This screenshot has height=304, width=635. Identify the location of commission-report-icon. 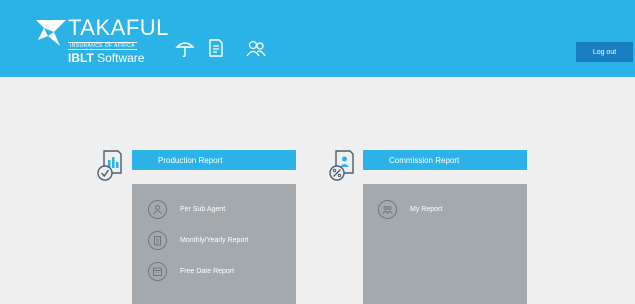
(341, 165).